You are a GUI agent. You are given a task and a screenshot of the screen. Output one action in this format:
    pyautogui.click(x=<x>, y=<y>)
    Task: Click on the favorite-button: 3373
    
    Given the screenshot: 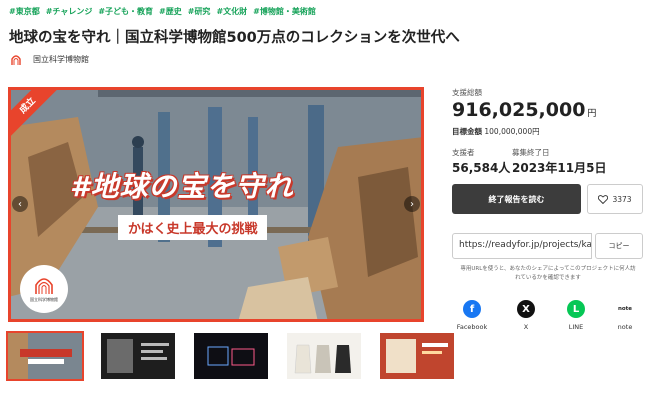 What is the action you would take?
    pyautogui.click(x=615, y=199)
    